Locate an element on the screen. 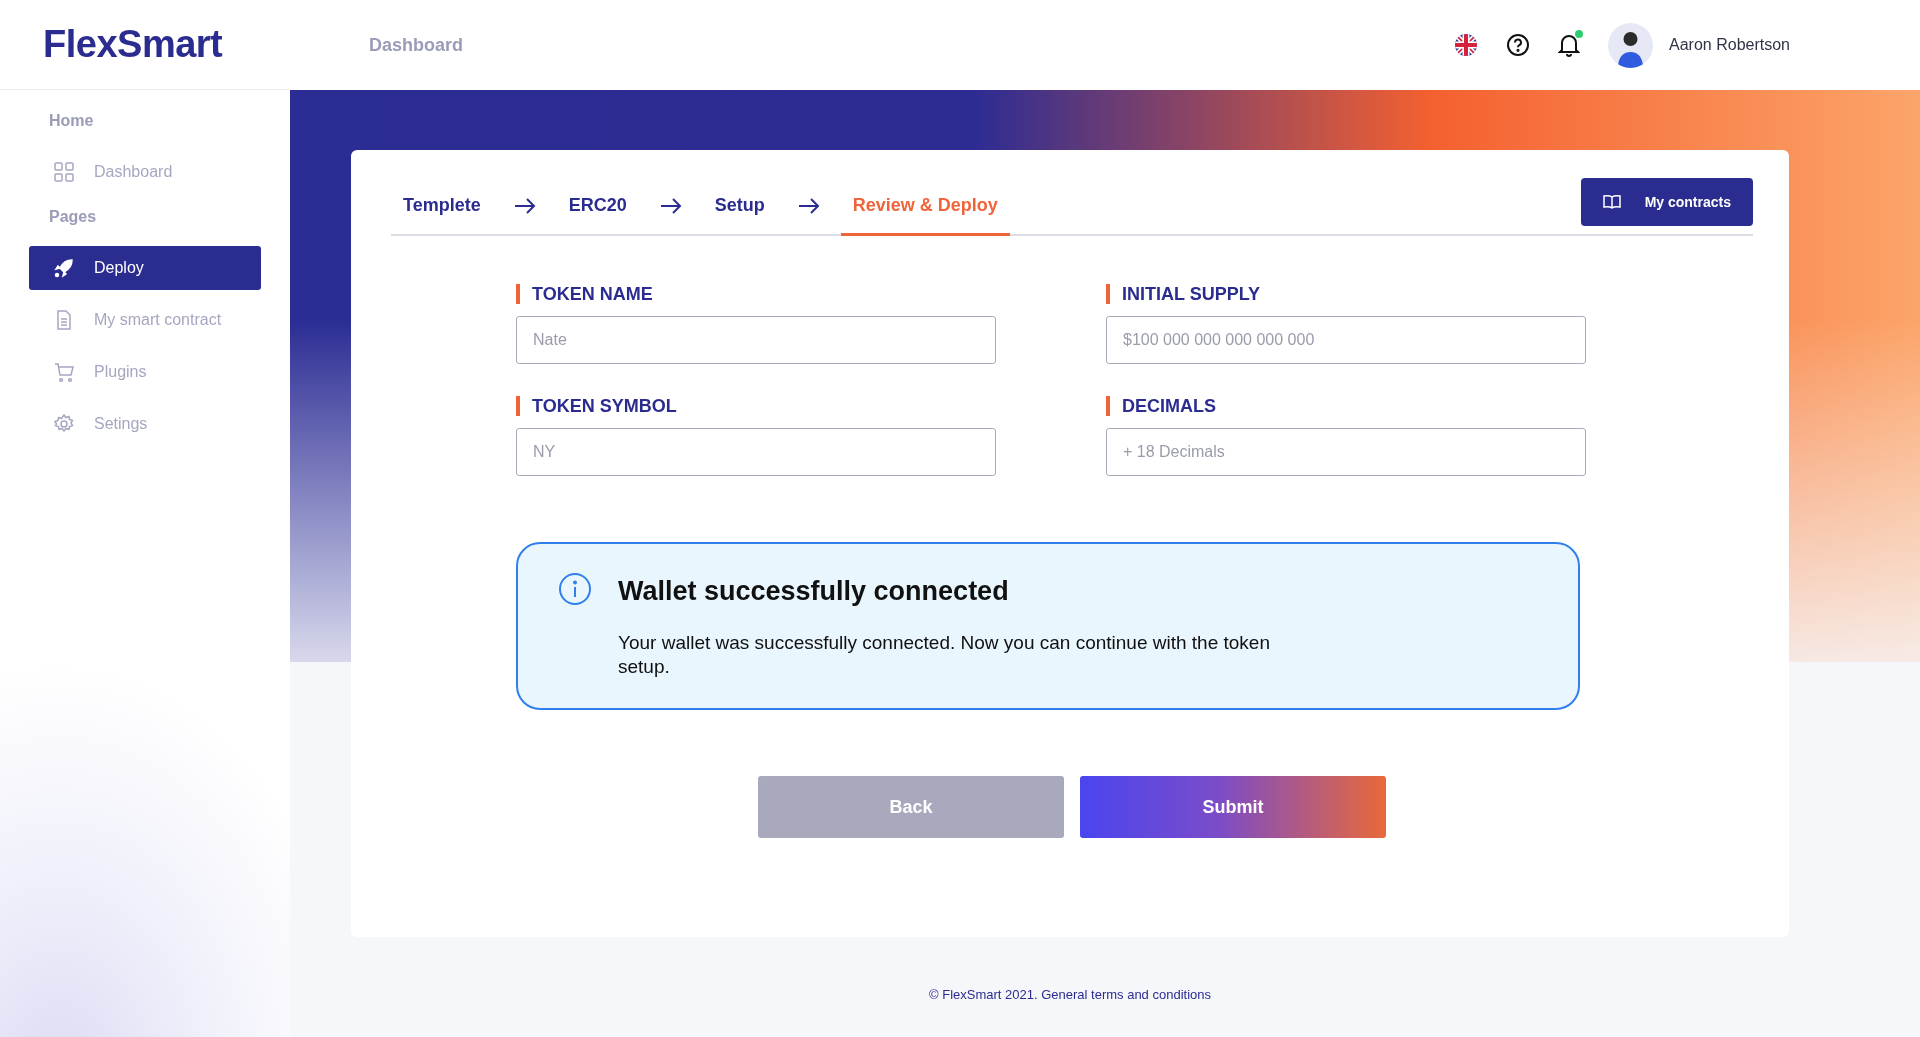 The image size is (1920, 1037). step-tab: ERC20 is located at coordinates (597, 207).